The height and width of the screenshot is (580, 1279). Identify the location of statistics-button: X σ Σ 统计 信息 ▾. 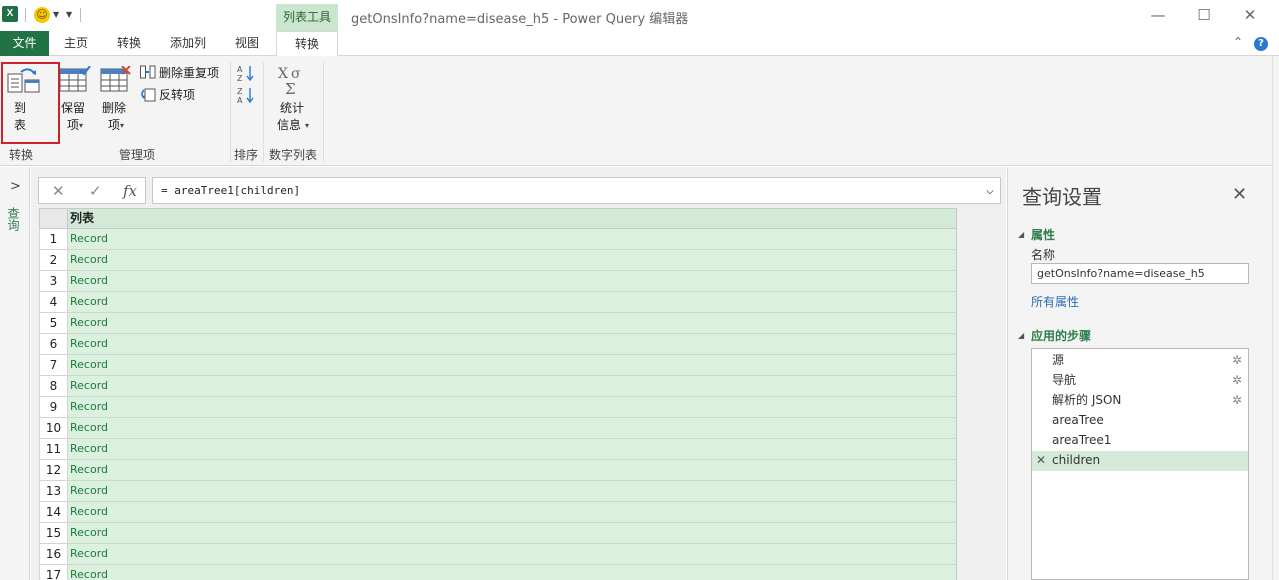
(293, 103).